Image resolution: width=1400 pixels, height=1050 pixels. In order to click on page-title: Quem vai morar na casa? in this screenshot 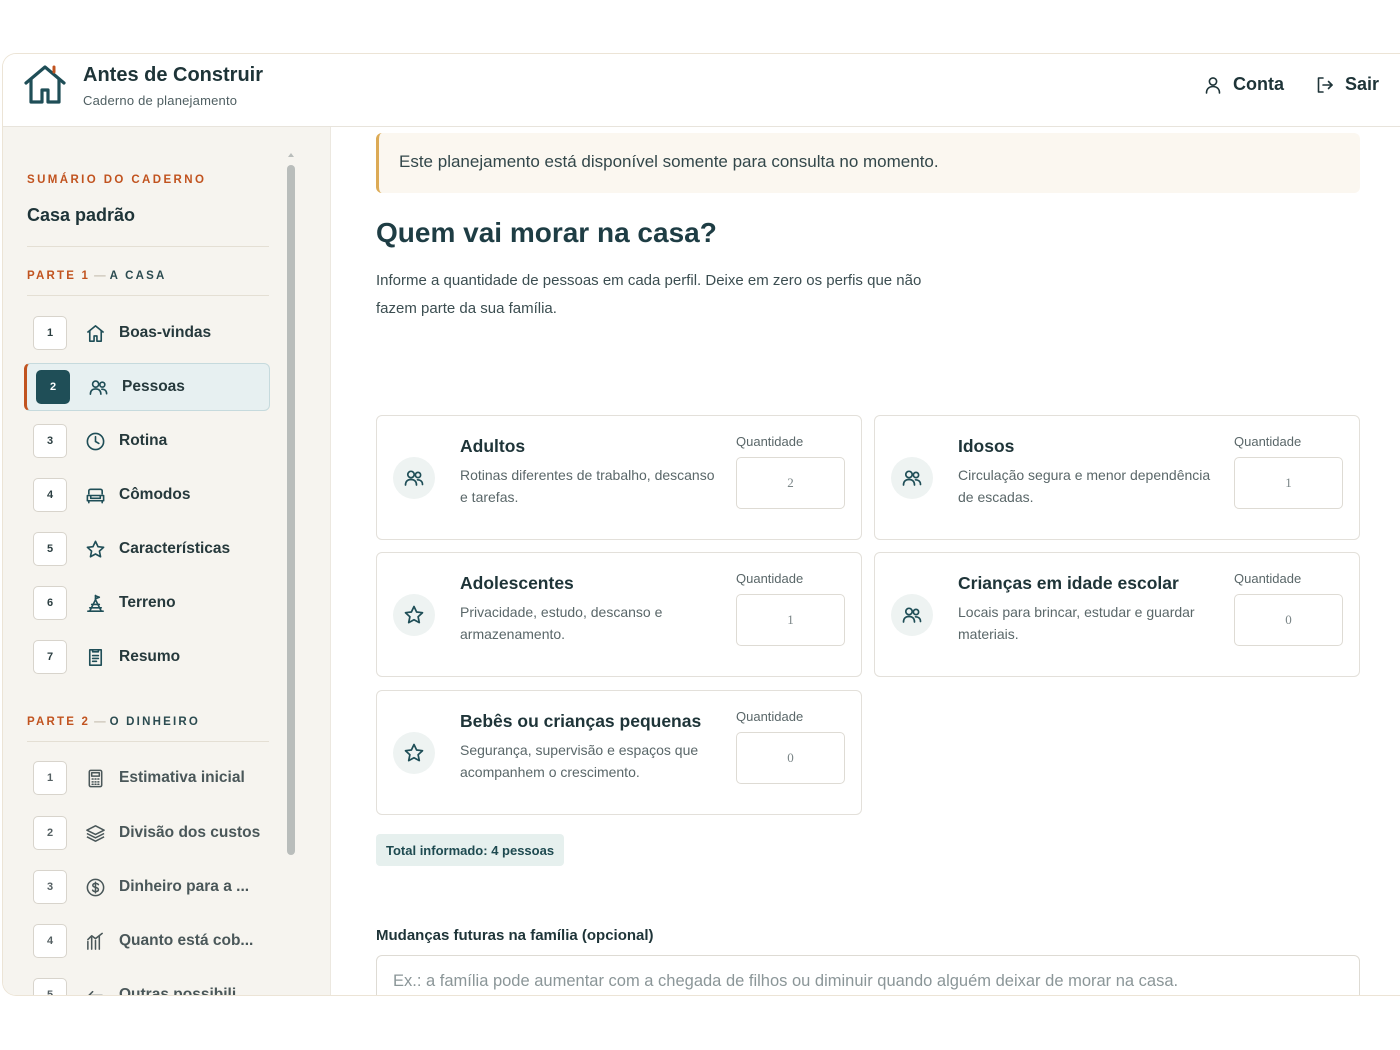, I will do `click(546, 232)`.